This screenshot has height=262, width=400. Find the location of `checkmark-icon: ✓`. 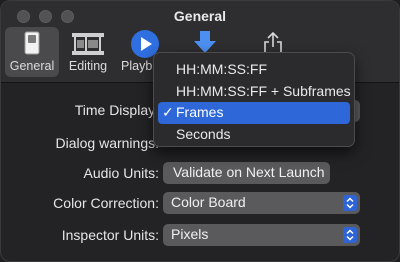

checkmark-icon: ✓ is located at coordinates (168, 112).